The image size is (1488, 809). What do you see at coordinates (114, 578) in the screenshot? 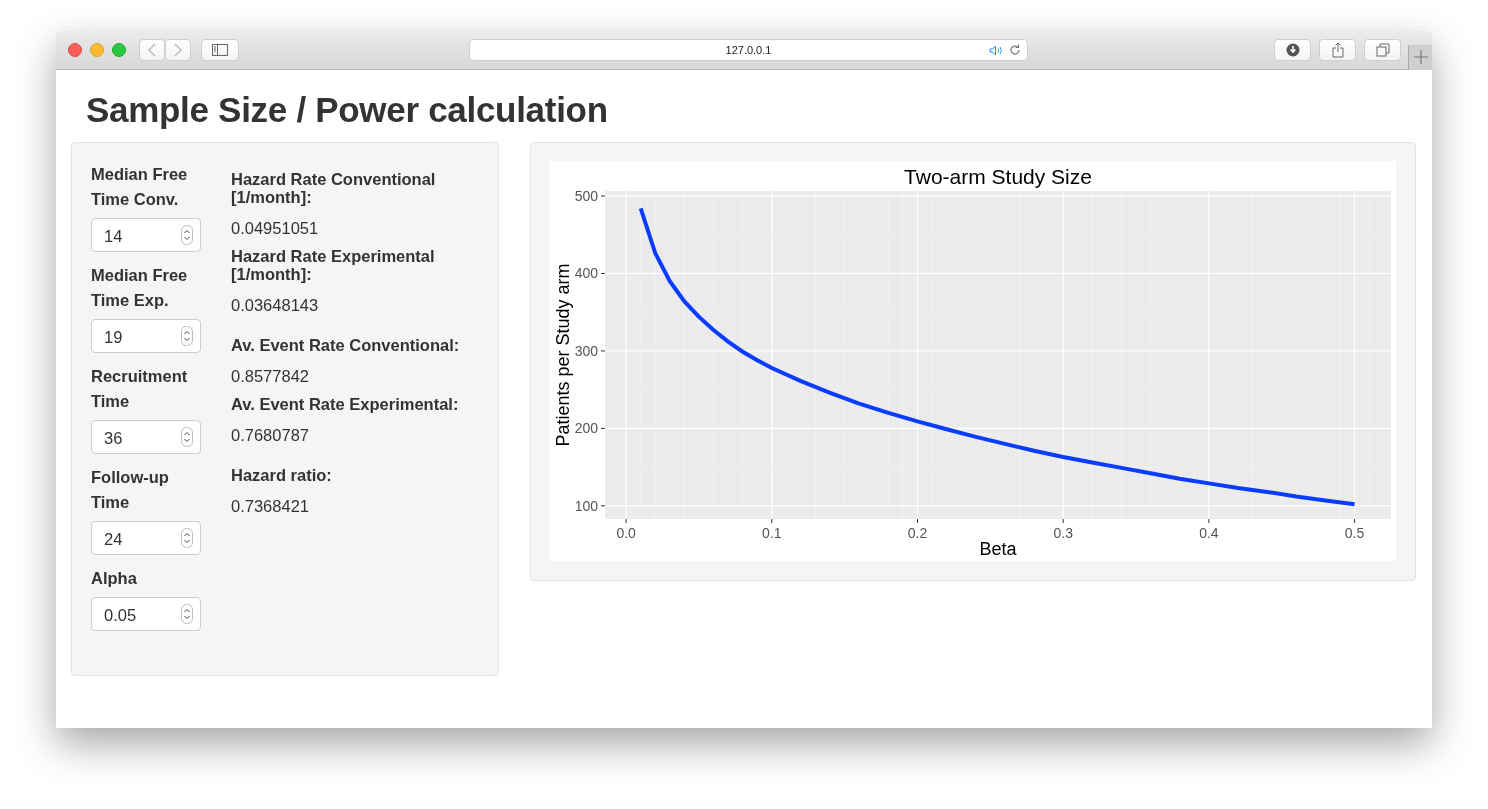
I see `field-label: Alpha` at bounding box center [114, 578].